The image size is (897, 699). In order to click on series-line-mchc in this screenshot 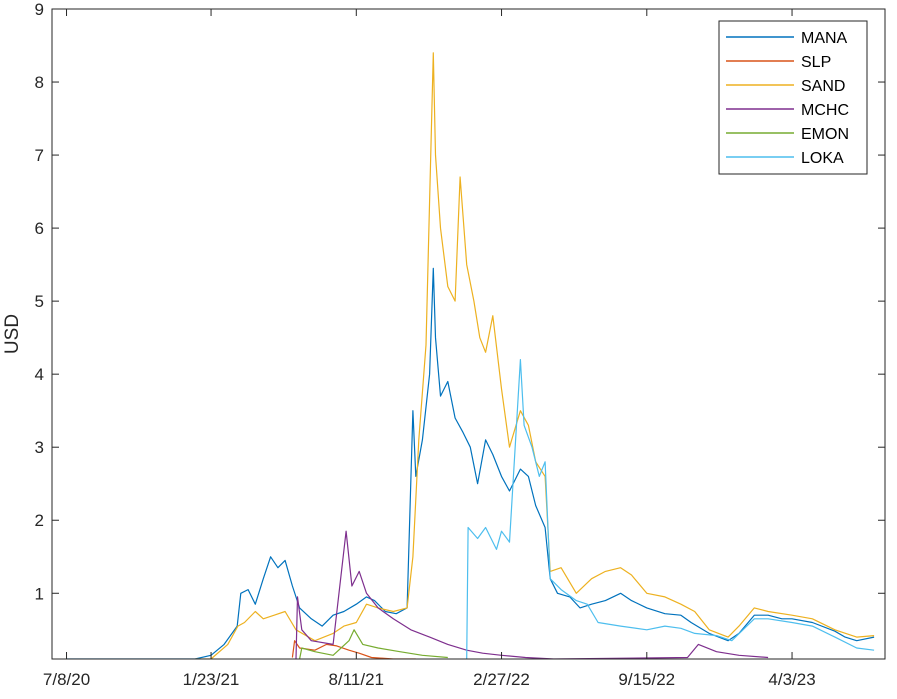, I will do `click(532, 594)`.